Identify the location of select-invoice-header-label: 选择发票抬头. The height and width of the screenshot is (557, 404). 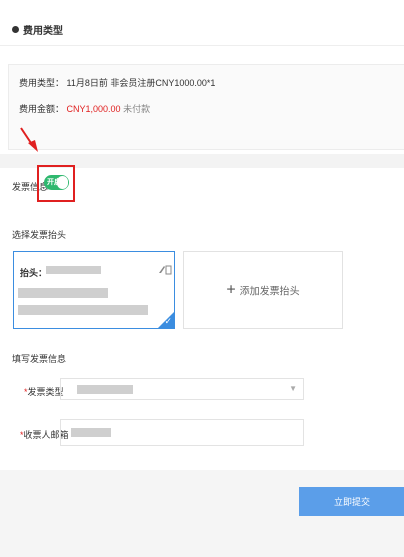
(39, 235).